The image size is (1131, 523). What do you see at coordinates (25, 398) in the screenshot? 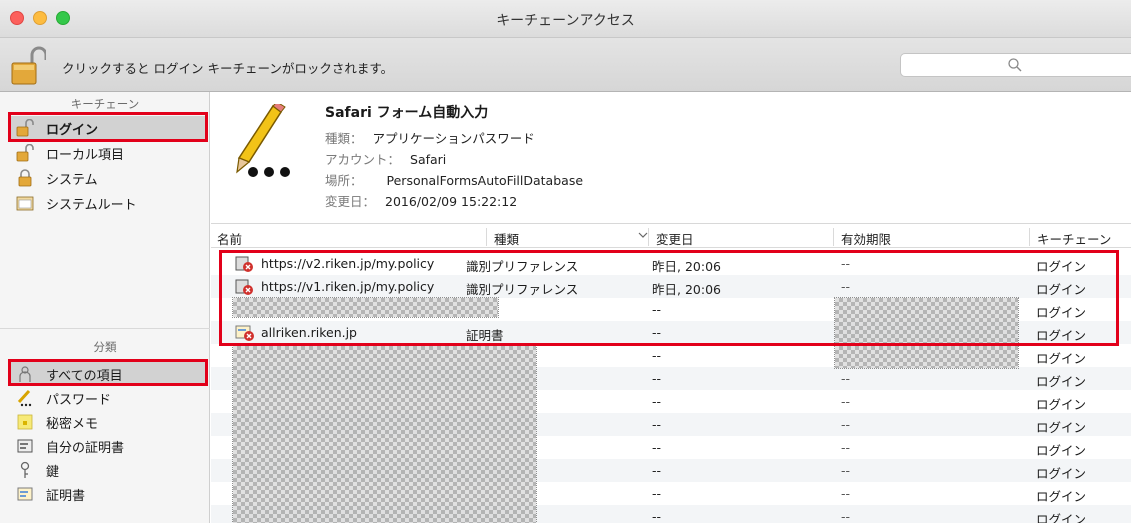
I see `pencil-password-icon` at bounding box center [25, 398].